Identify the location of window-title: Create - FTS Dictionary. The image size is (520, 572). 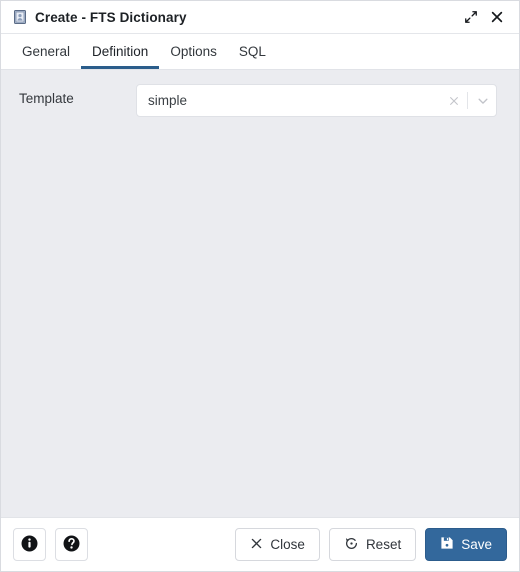
(111, 17).